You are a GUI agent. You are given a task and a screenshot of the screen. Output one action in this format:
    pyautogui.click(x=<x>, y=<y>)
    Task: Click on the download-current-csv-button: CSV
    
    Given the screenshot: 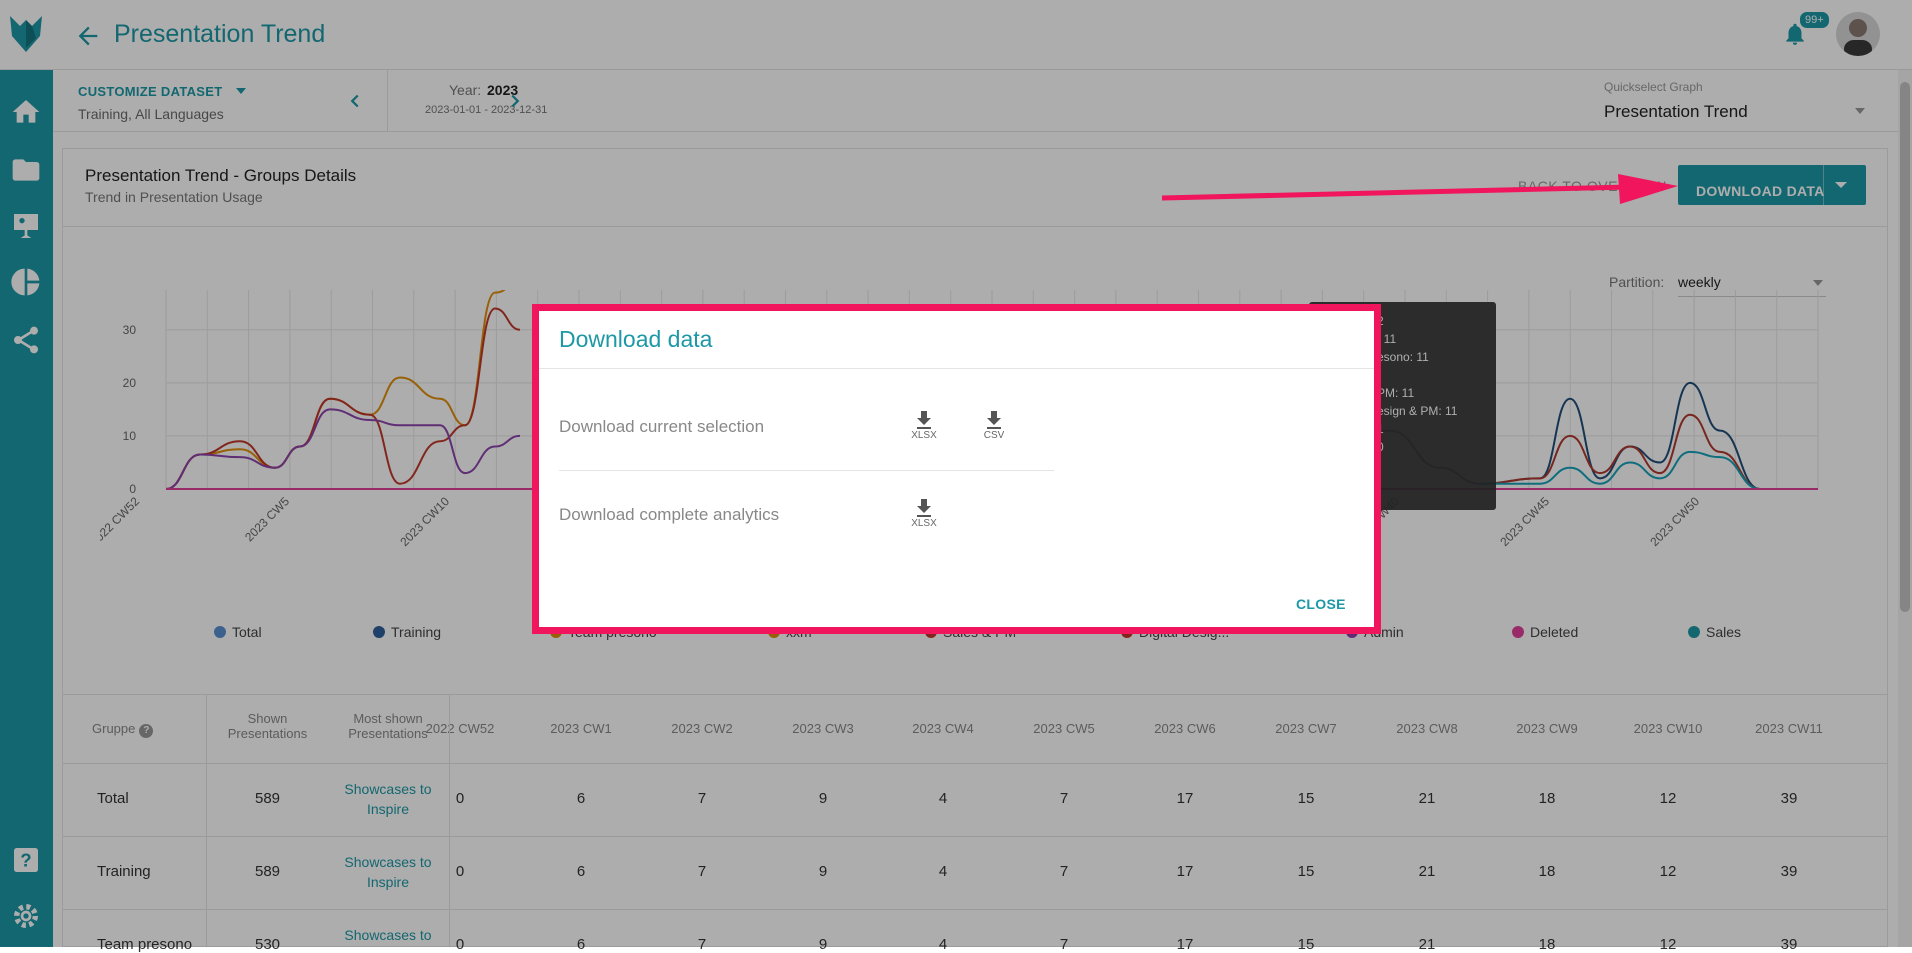 What is the action you would take?
    pyautogui.click(x=994, y=430)
    